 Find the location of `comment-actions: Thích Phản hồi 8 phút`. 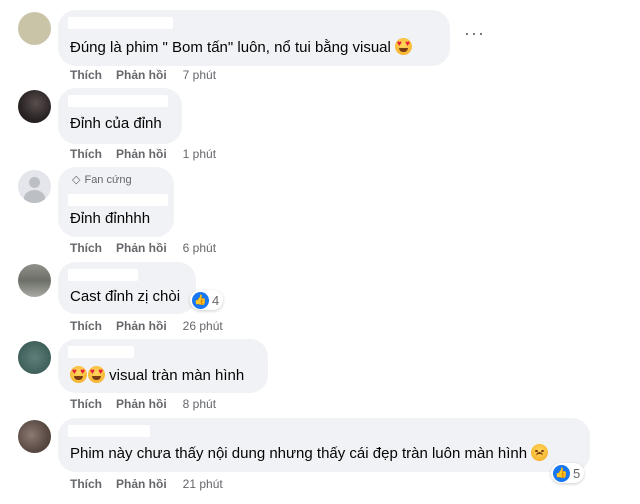

comment-actions: Thích Phản hồi 8 phút is located at coordinates (143, 404).